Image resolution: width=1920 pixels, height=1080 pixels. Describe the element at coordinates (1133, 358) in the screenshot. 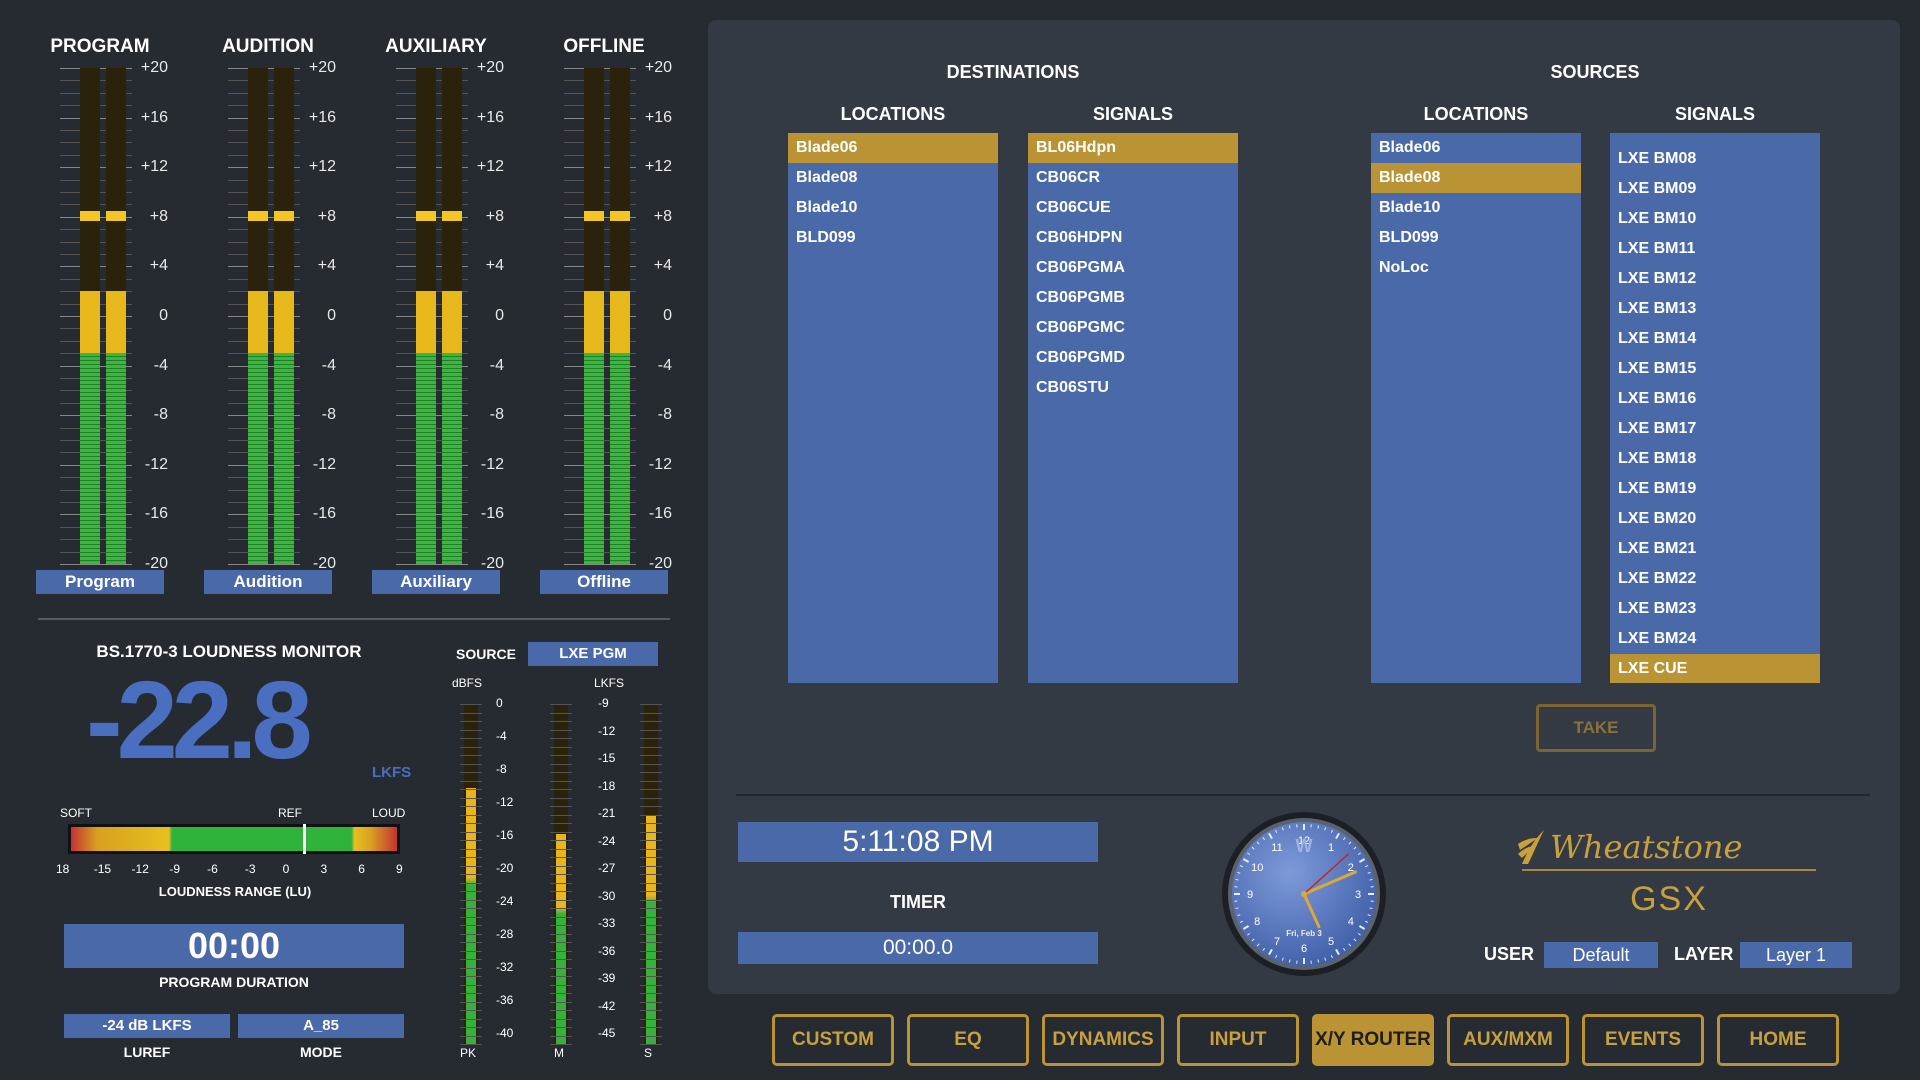

I see `list-item: CB06PGMD` at that location.